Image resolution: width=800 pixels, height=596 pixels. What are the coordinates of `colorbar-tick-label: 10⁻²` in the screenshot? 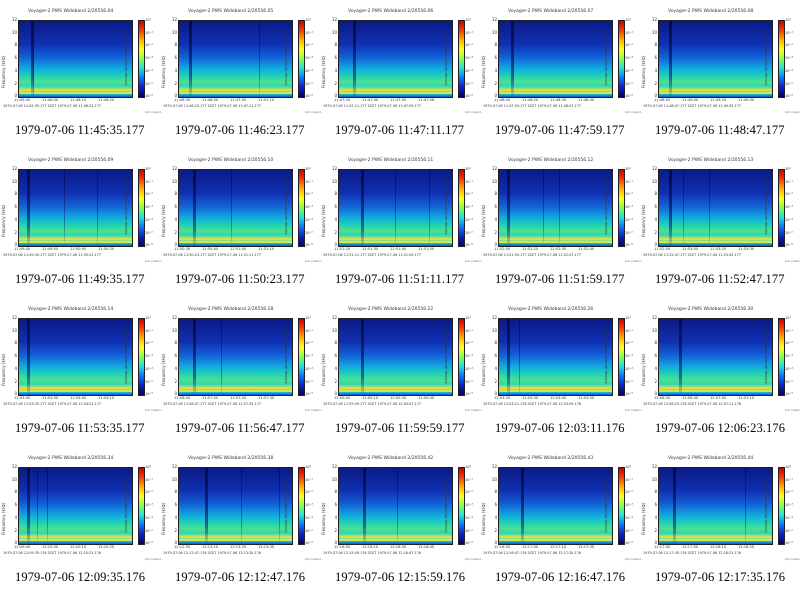 It's located at (469, 343).